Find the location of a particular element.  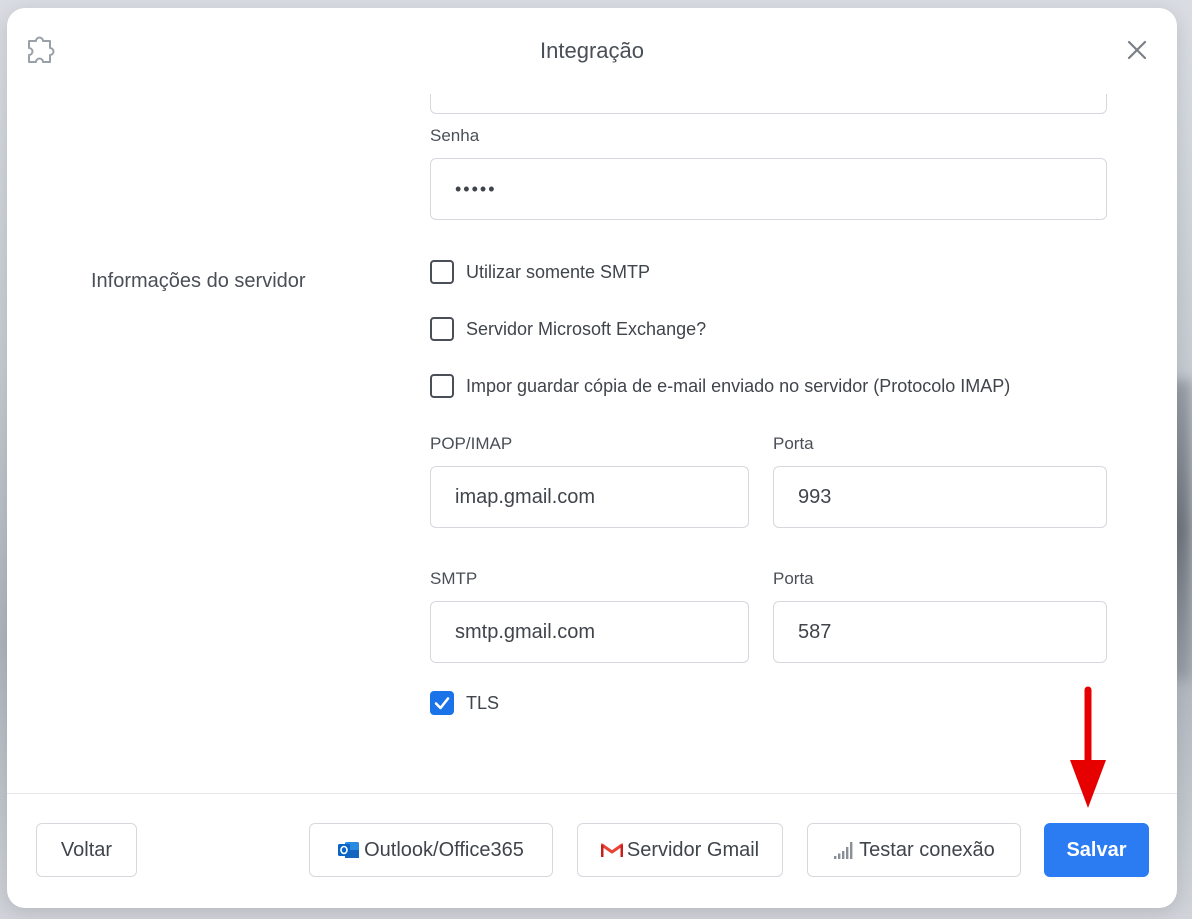

incoming-port-value: 993 is located at coordinates (815, 496).